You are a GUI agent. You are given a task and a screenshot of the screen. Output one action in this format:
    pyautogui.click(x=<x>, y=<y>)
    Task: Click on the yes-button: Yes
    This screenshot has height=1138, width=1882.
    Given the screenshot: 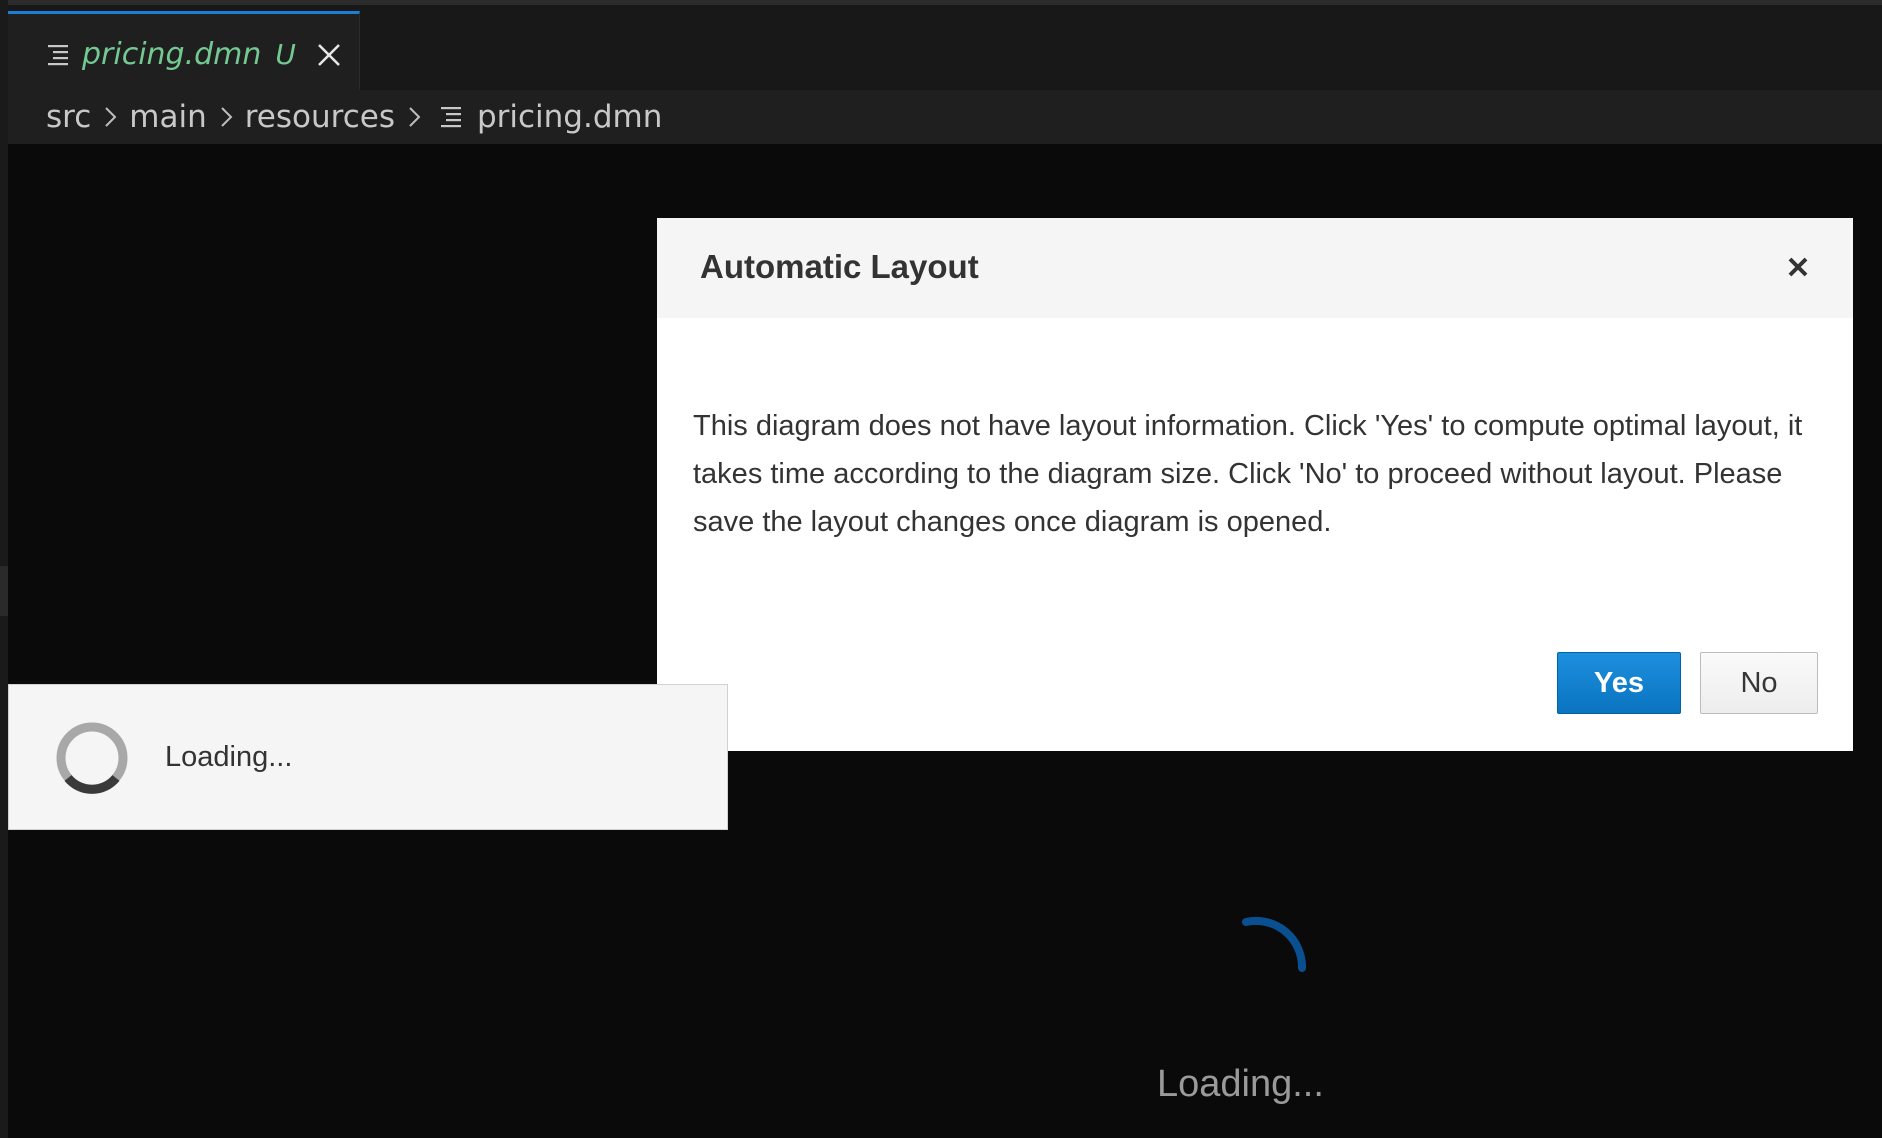 What is the action you would take?
    pyautogui.click(x=1619, y=683)
    